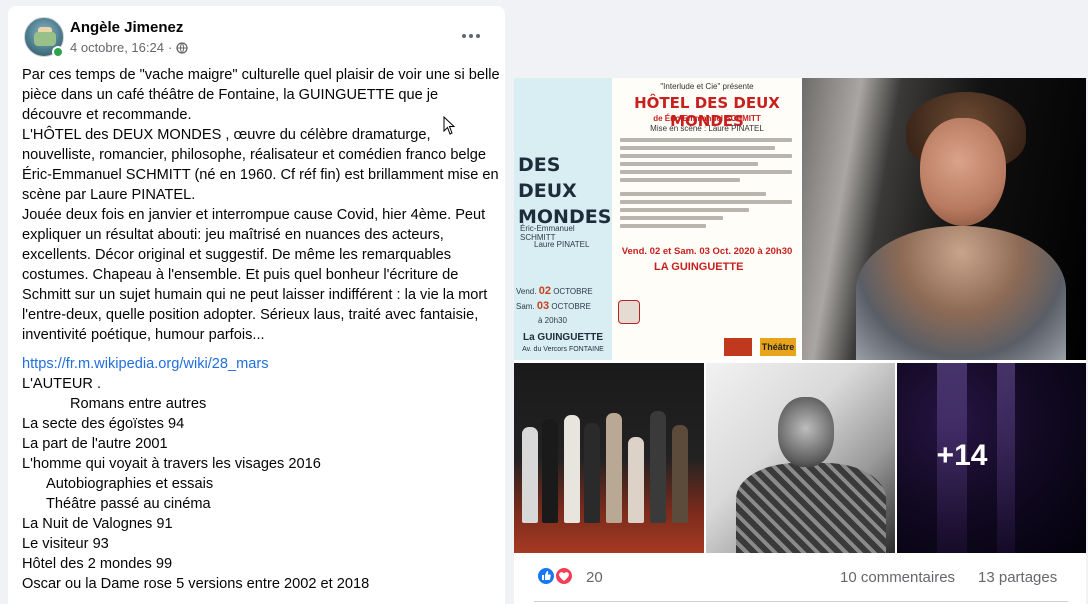 The width and height of the screenshot is (1088, 604). Describe the element at coordinates (138, 404) in the screenshot. I see `list-item: Romans entre autres` at that location.